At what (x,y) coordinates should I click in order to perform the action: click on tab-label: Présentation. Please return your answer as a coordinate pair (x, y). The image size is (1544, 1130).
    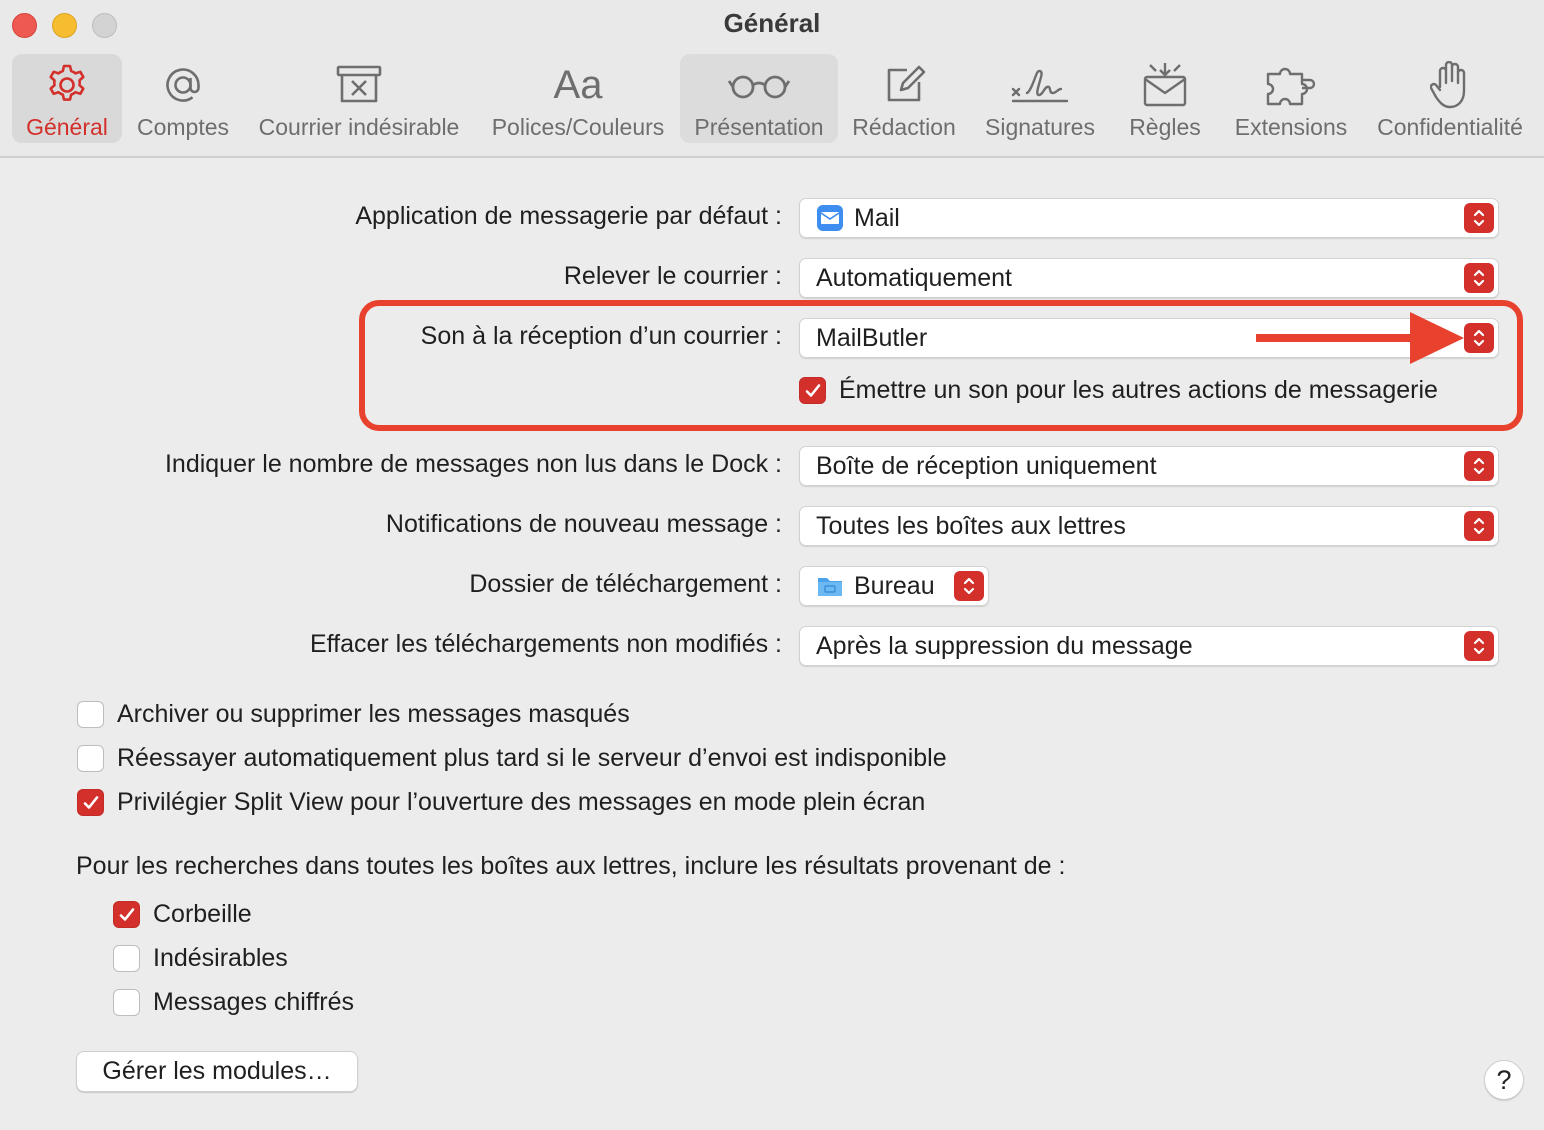
    Looking at the image, I should click on (759, 127).